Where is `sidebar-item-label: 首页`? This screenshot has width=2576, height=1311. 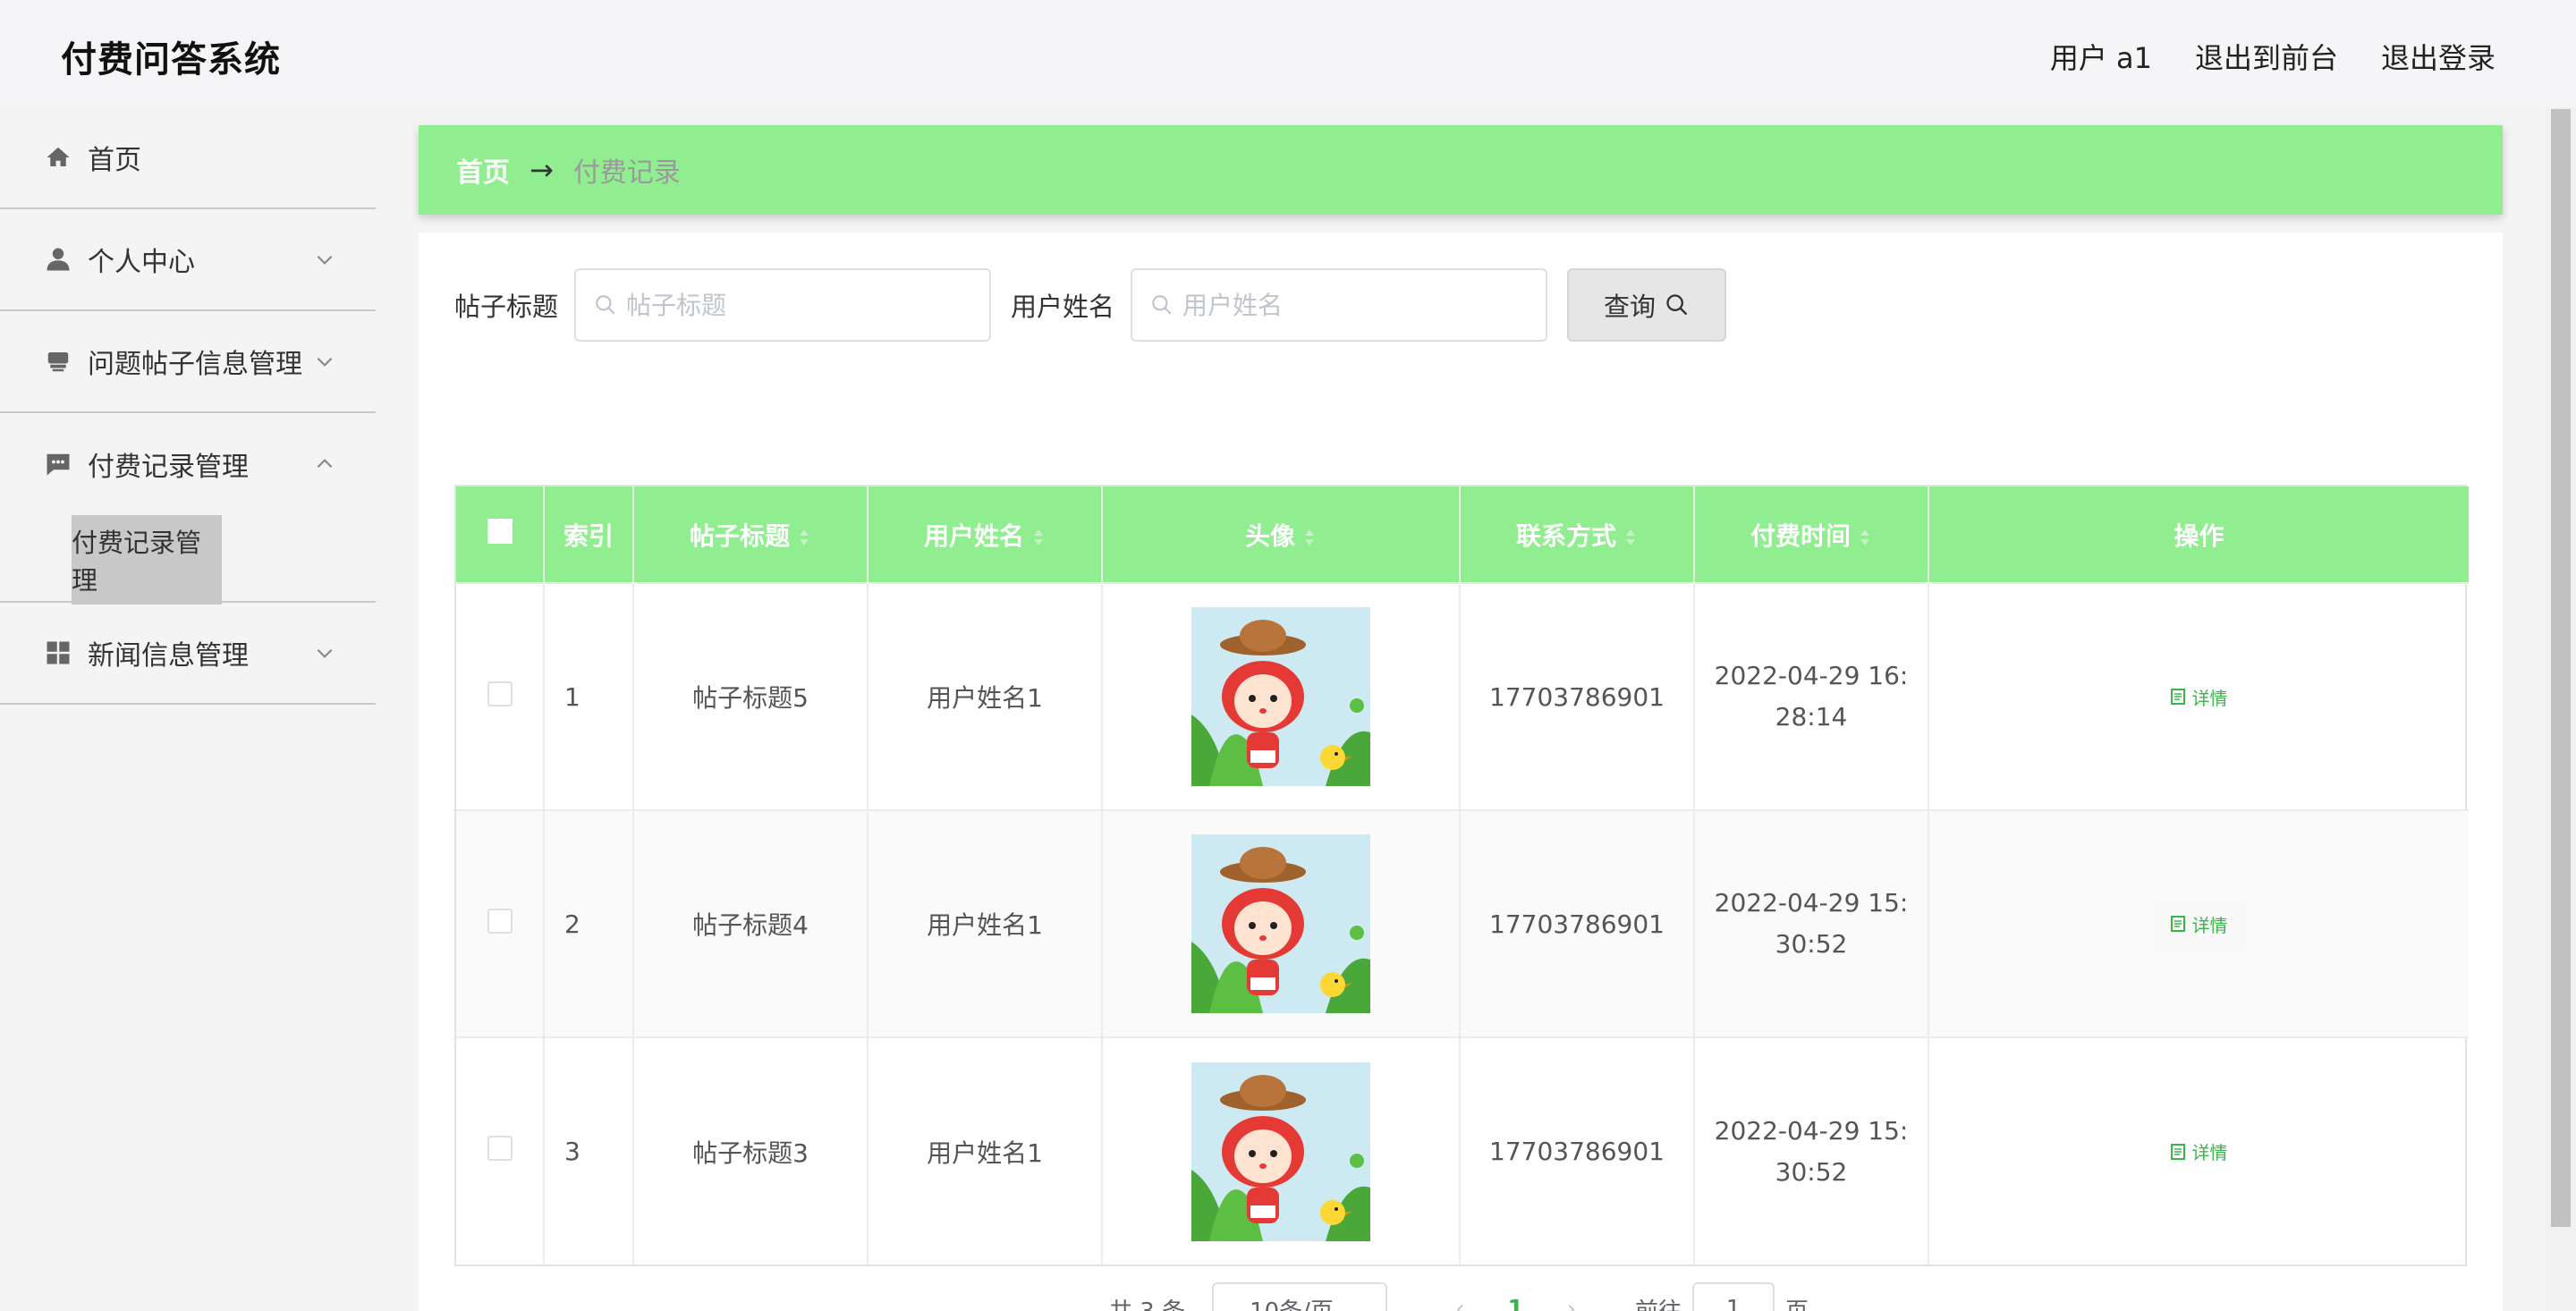
sidebar-item-label: 首页 is located at coordinates (114, 160).